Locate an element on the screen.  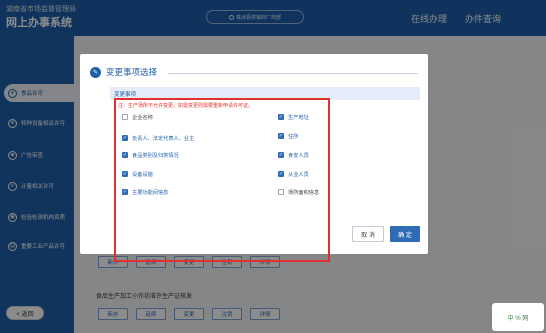
option-residence: ✓ 住所 is located at coordinates (288, 136).